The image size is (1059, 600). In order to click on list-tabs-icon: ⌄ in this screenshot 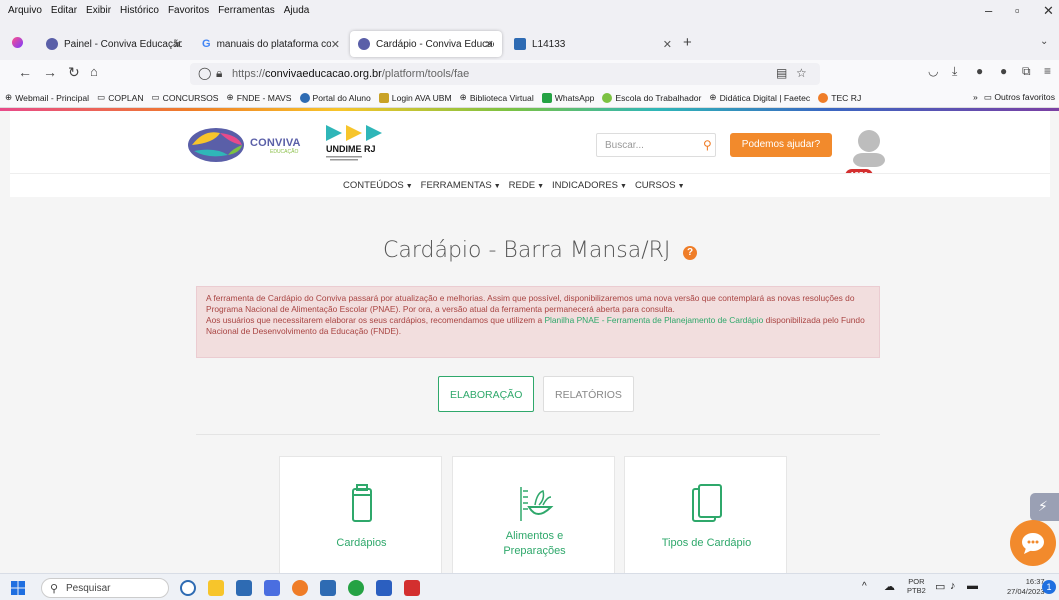, I will do `click(1044, 41)`.